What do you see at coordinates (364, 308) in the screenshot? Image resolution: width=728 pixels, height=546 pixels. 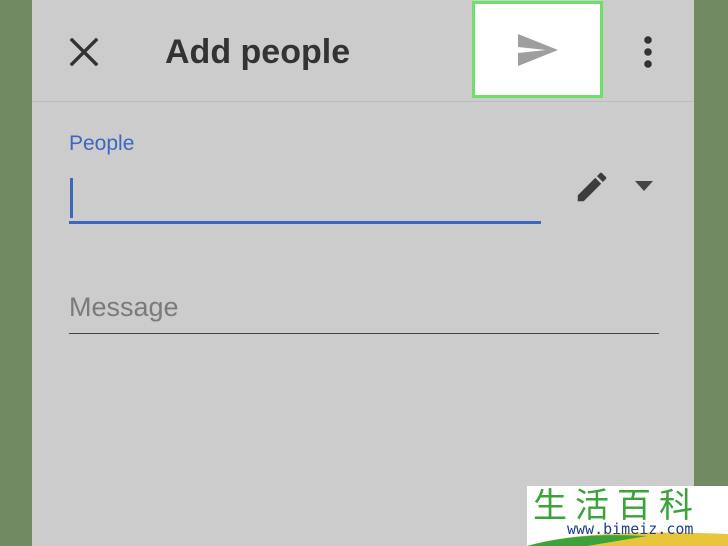 I see `message-input` at bounding box center [364, 308].